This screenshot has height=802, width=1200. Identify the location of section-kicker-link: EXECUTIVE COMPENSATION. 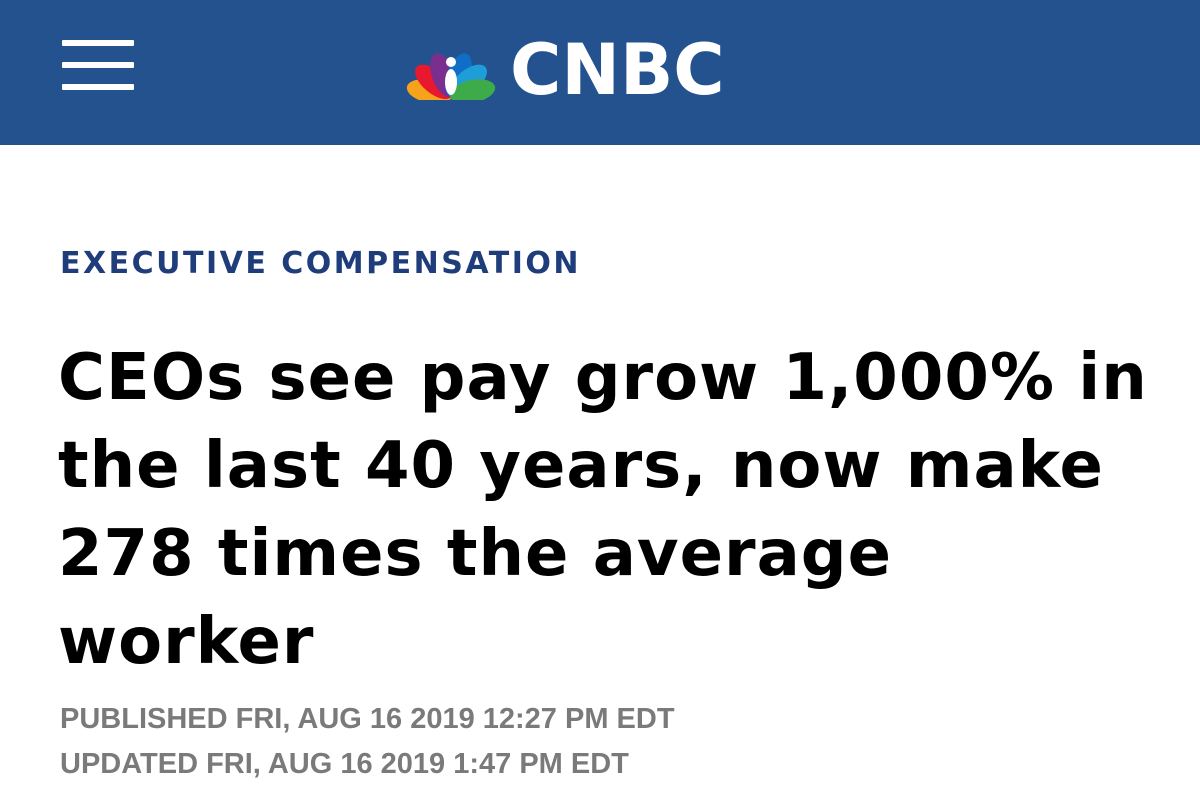
(320, 264).